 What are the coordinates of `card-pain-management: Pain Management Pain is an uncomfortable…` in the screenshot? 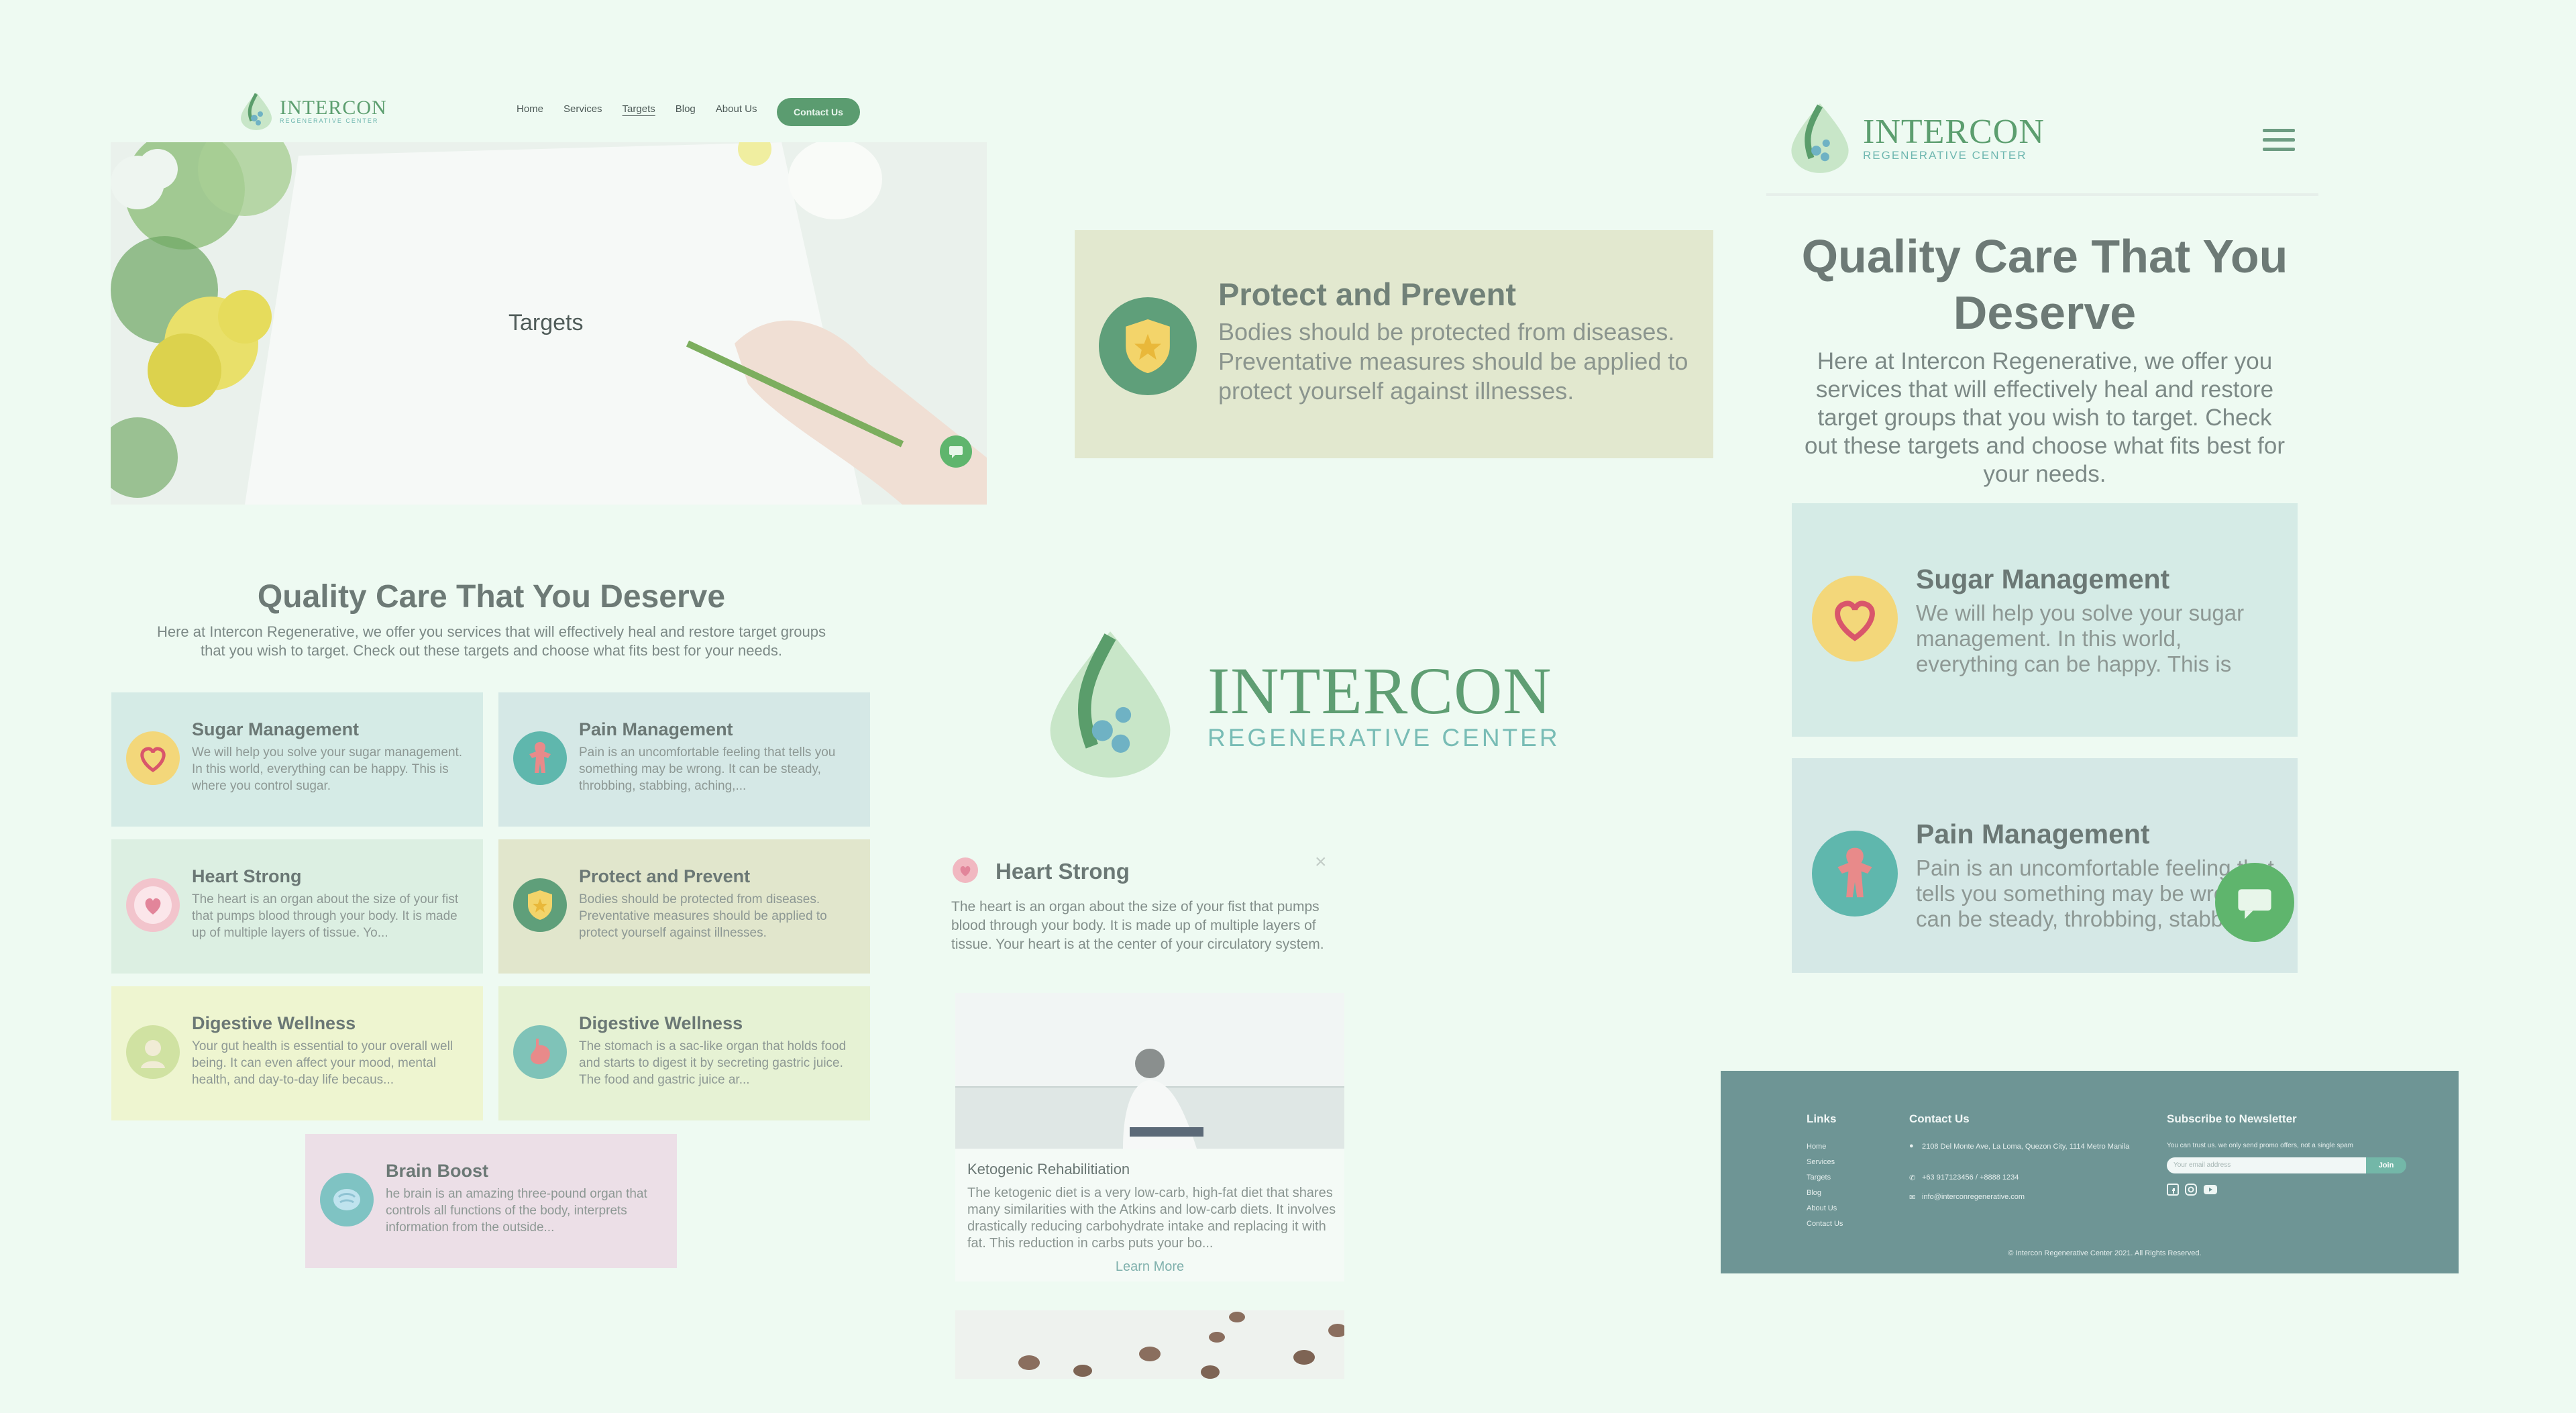 It's located at (684, 759).